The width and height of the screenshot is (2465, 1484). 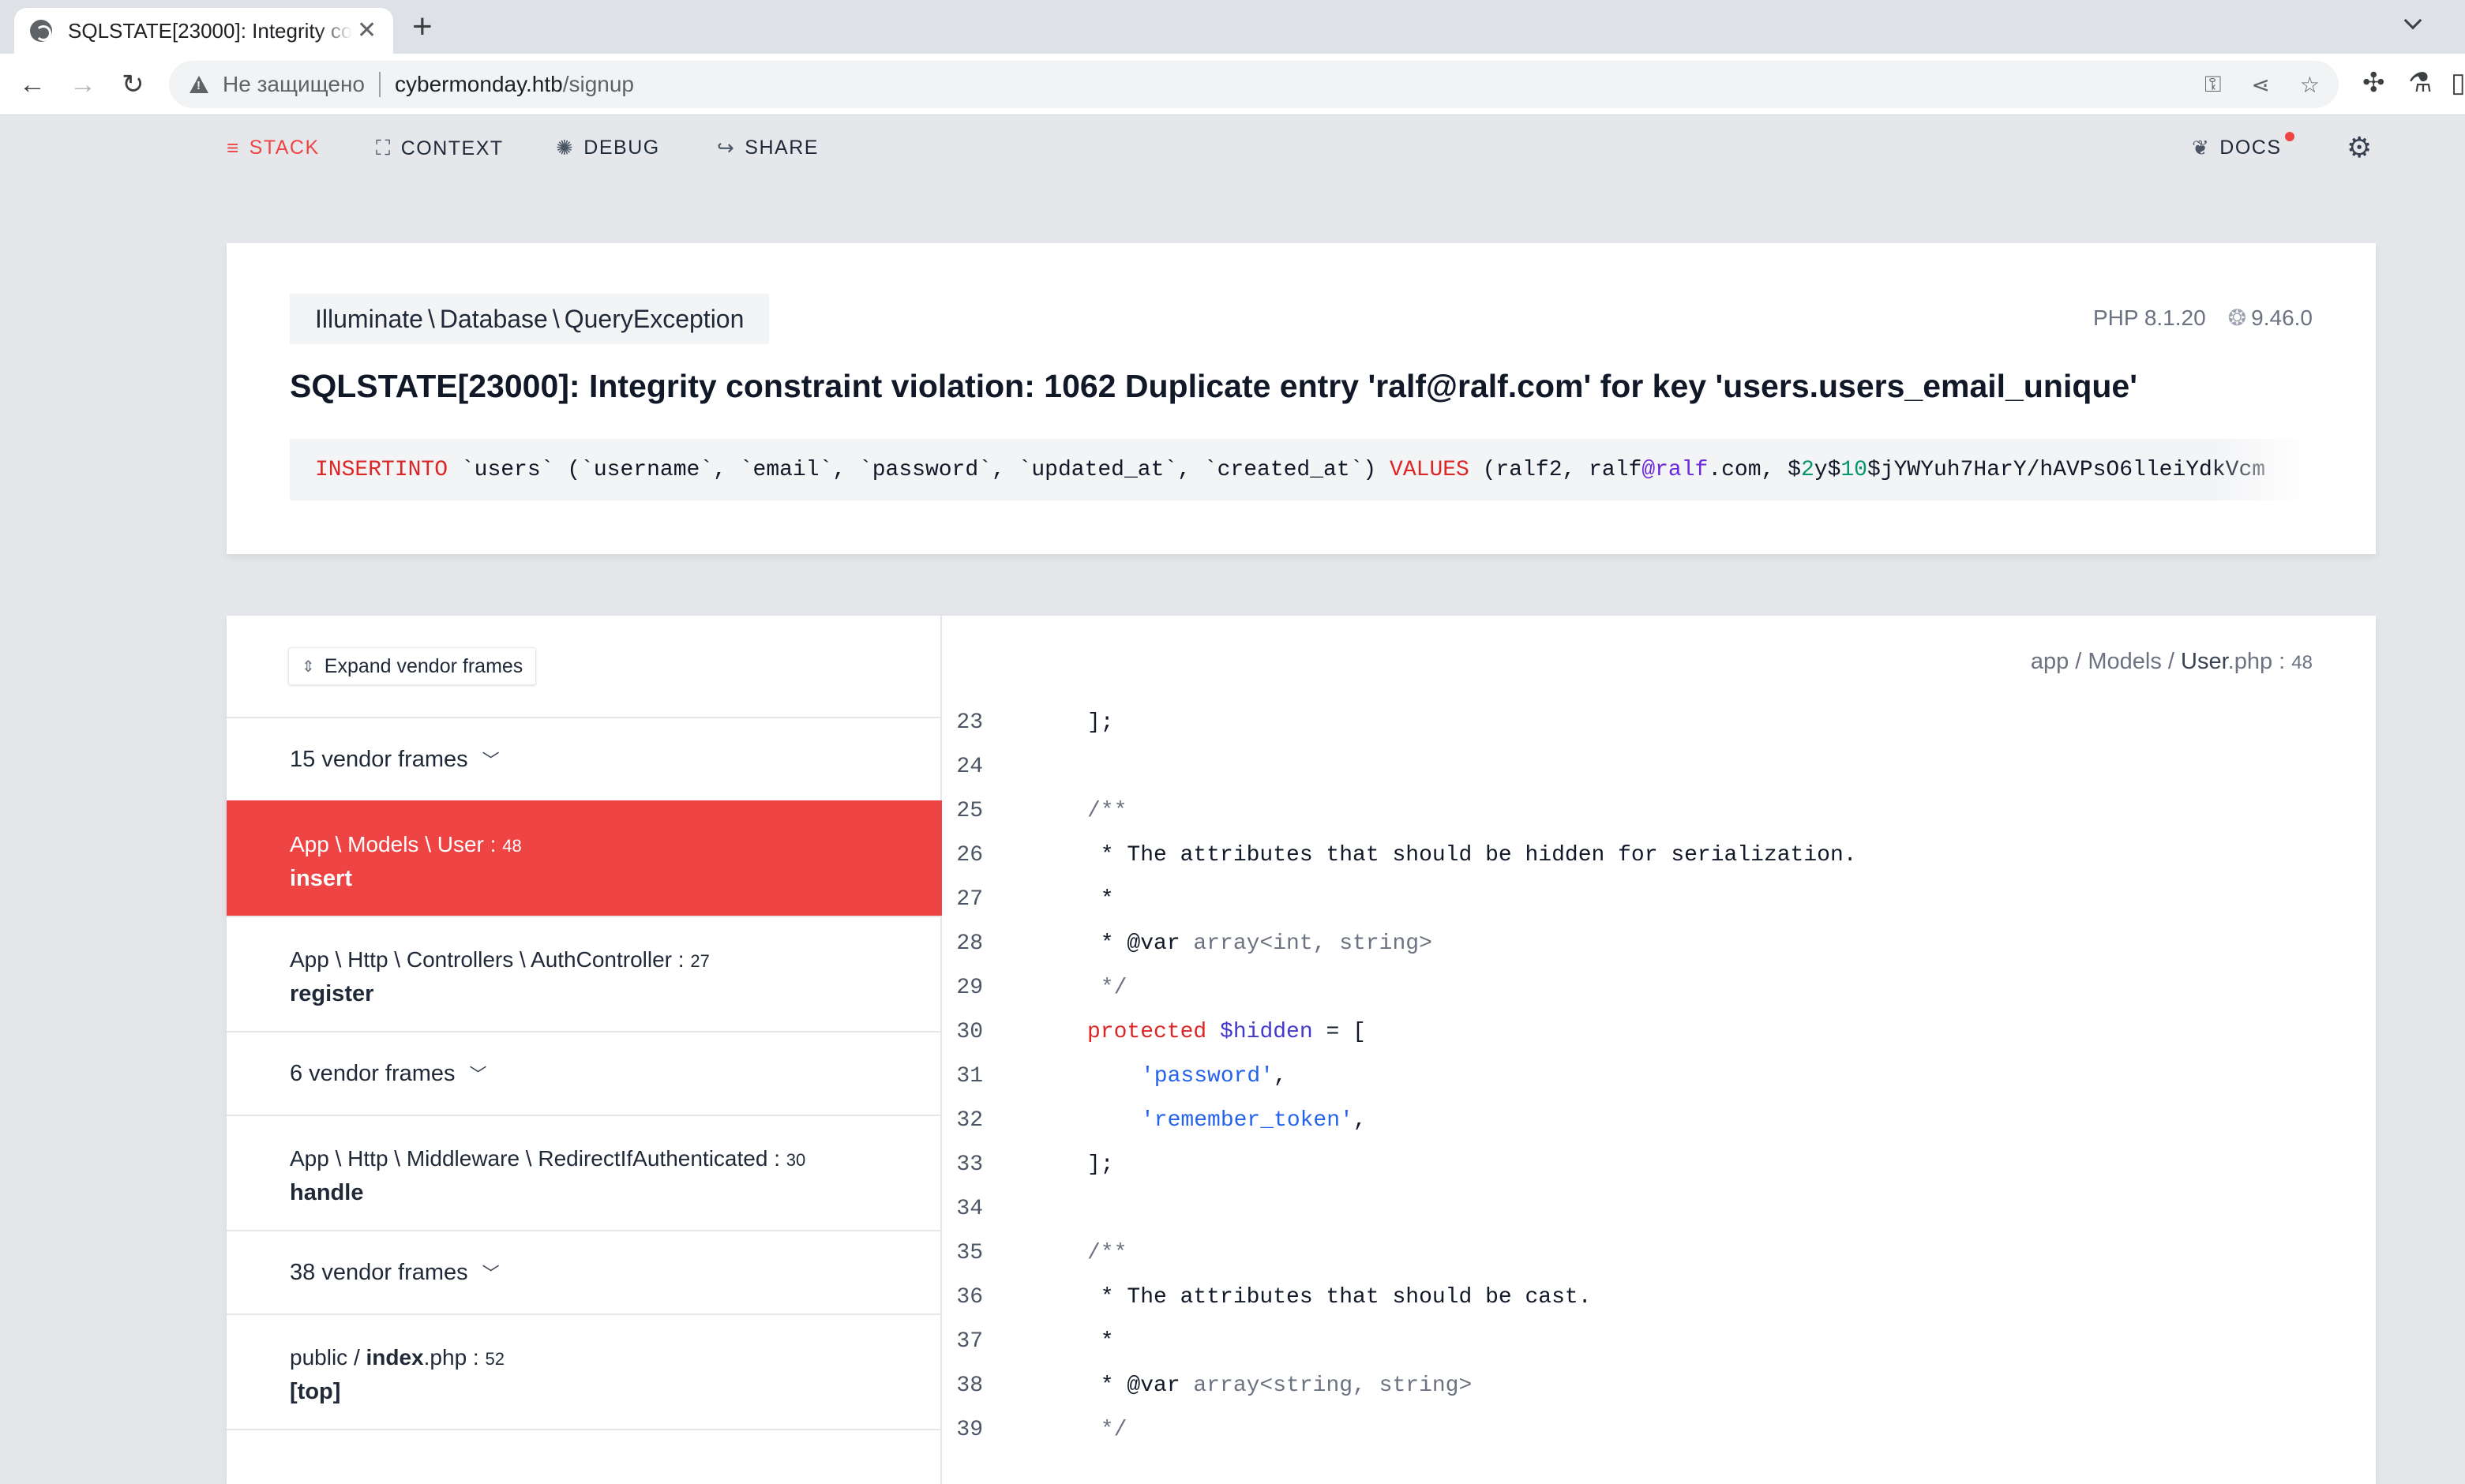 What do you see at coordinates (608, 148) in the screenshot?
I see `nav-debug: ✺ DEBUG` at bounding box center [608, 148].